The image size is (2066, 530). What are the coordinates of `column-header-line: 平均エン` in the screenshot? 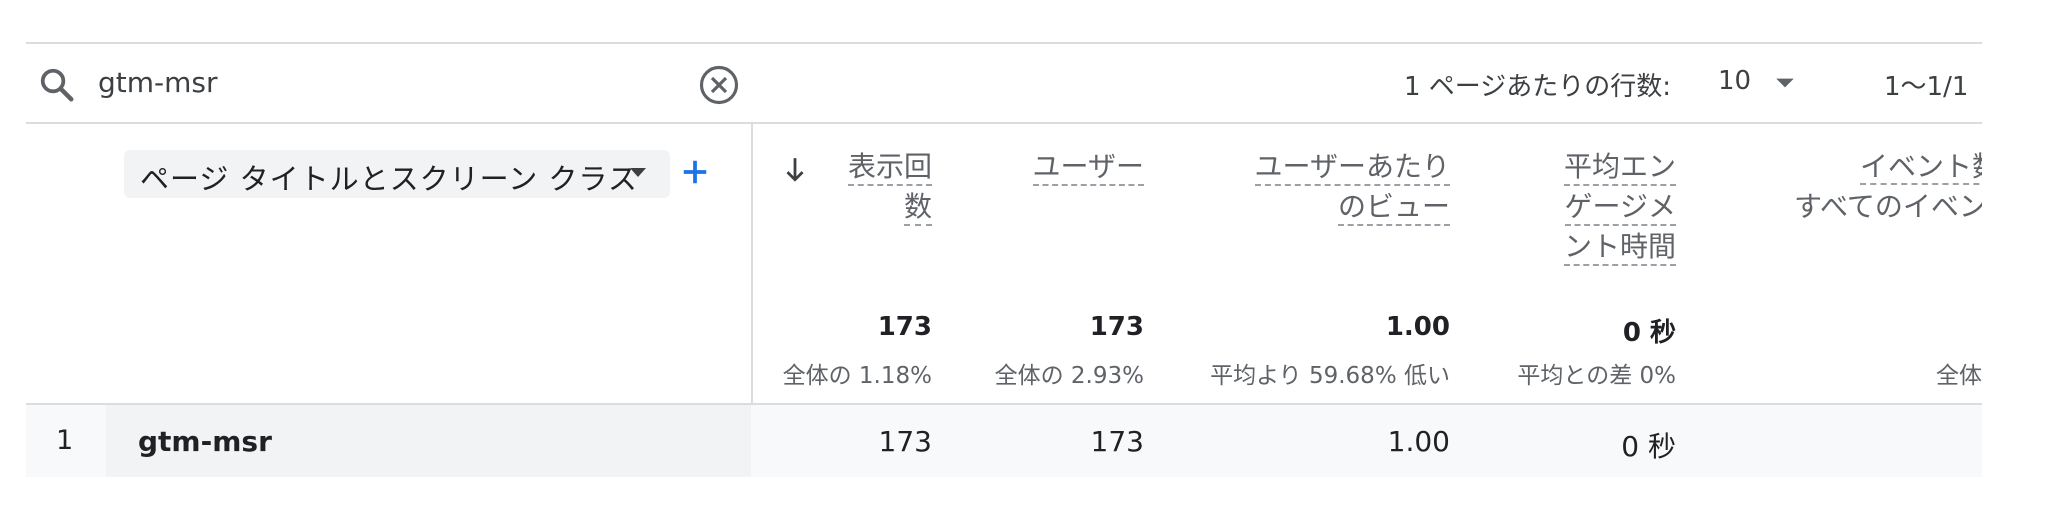 It's located at (1619, 168).